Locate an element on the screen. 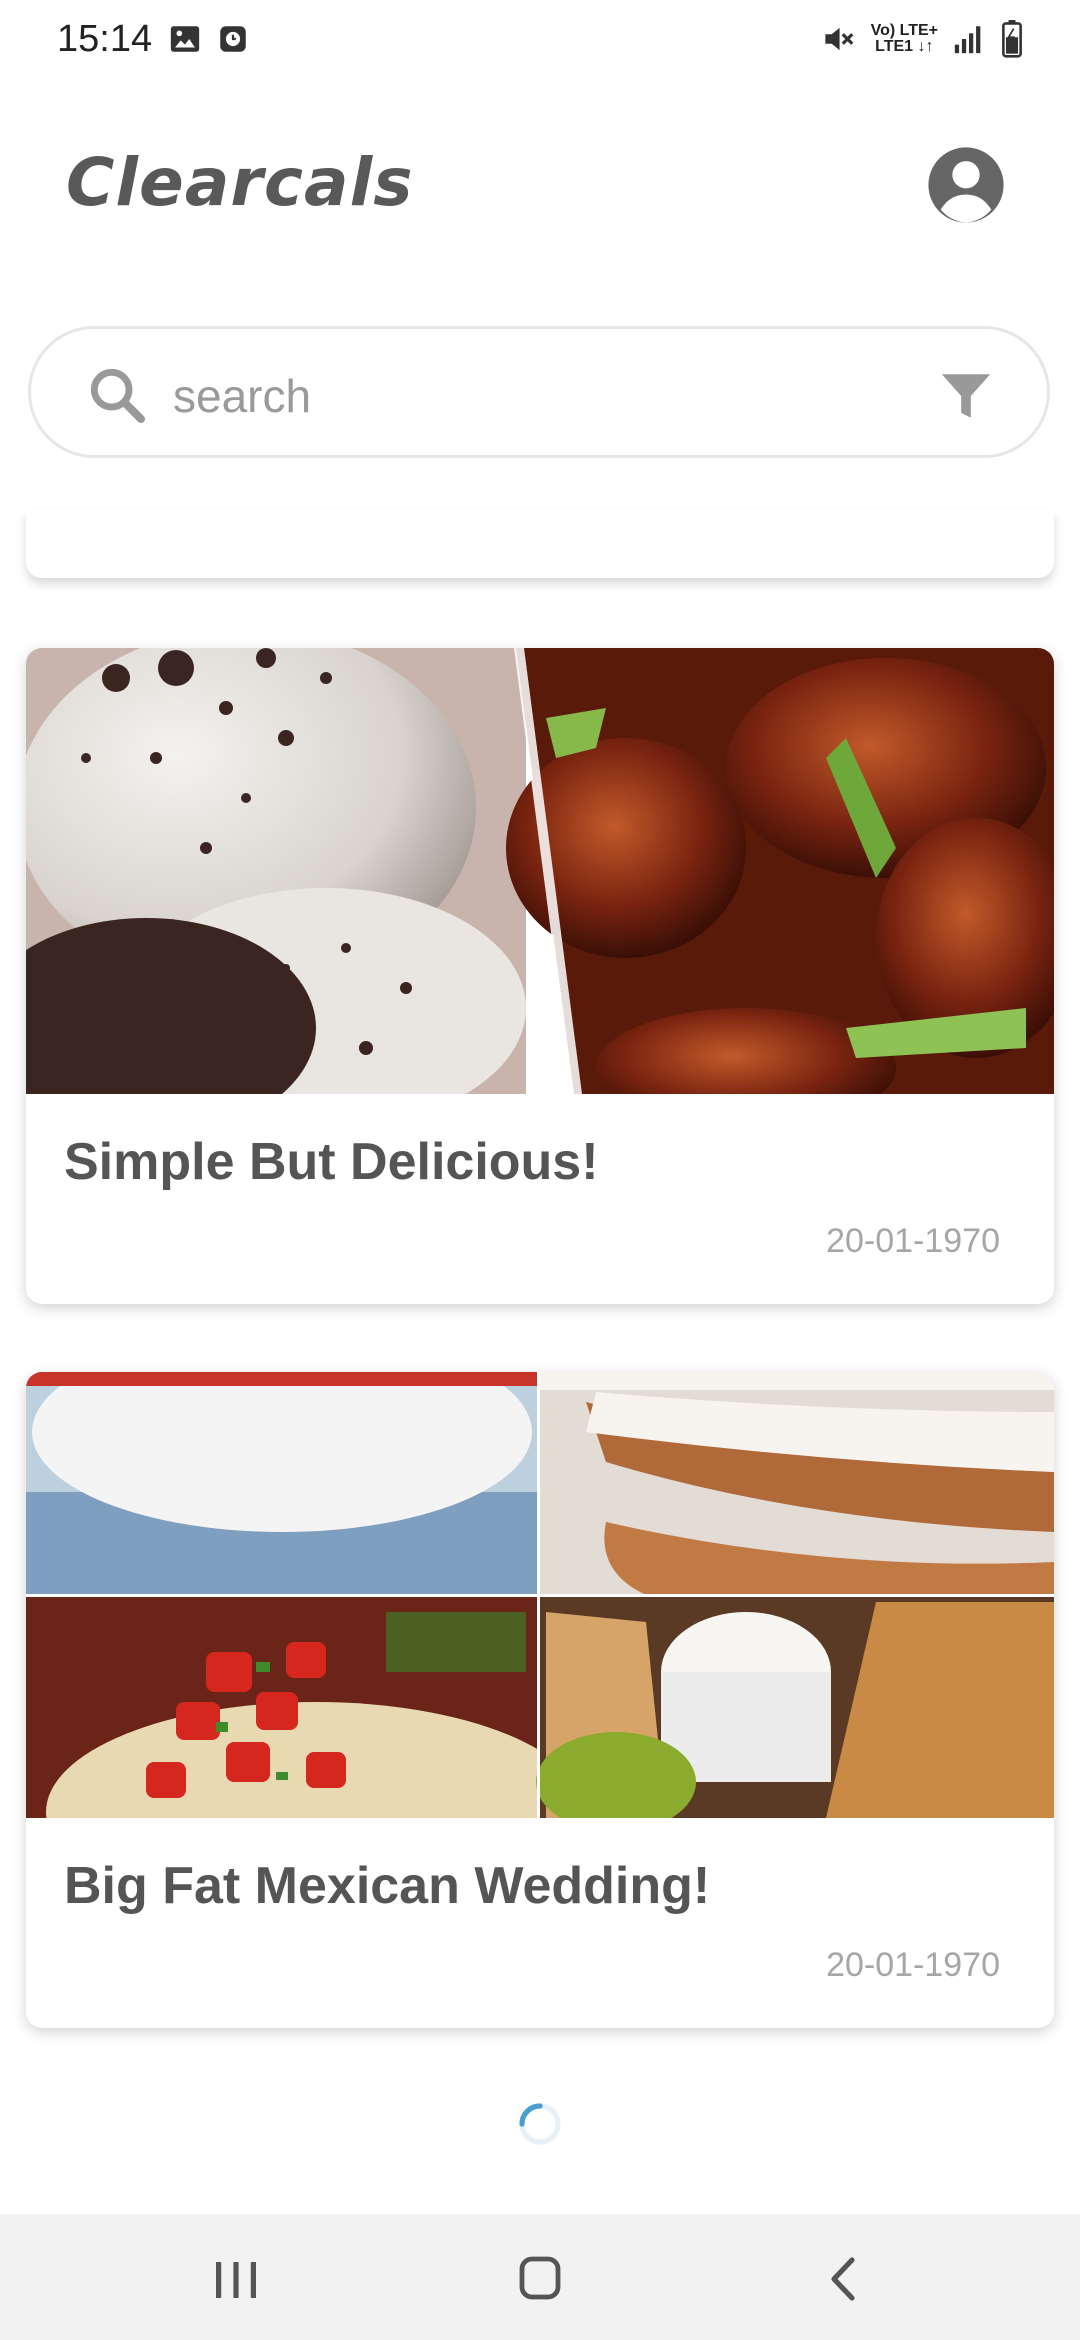 This screenshot has height=2340, width=1080. card-title: Big Fat Mexican Wedding! is located at coordinates (387, 1886).